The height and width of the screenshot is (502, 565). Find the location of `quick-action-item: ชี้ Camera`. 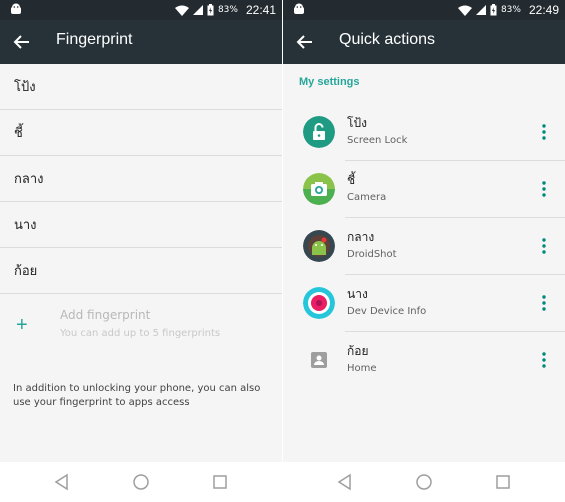

quick-action-item: ชี้ Camera is located at coordinates (424, 189).